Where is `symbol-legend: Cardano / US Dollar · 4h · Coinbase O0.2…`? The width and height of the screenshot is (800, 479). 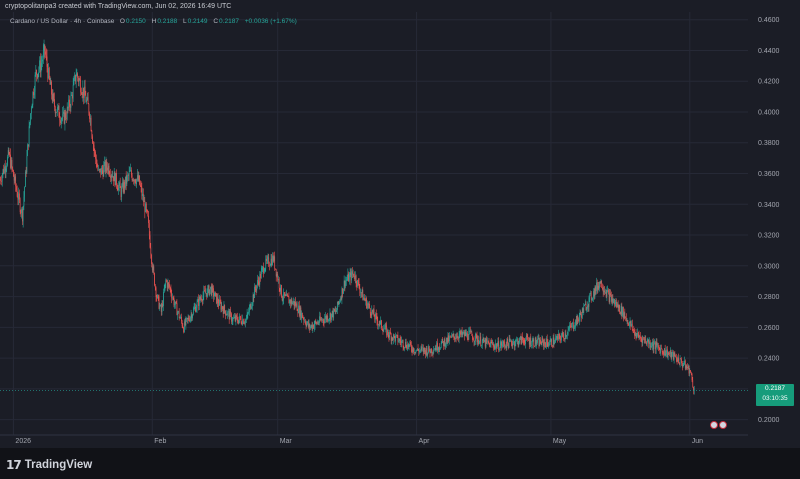
symbol-legend: Cardano / US Dollar · 4h · Coinbase O0.2… is located at coordinates (155, 21).